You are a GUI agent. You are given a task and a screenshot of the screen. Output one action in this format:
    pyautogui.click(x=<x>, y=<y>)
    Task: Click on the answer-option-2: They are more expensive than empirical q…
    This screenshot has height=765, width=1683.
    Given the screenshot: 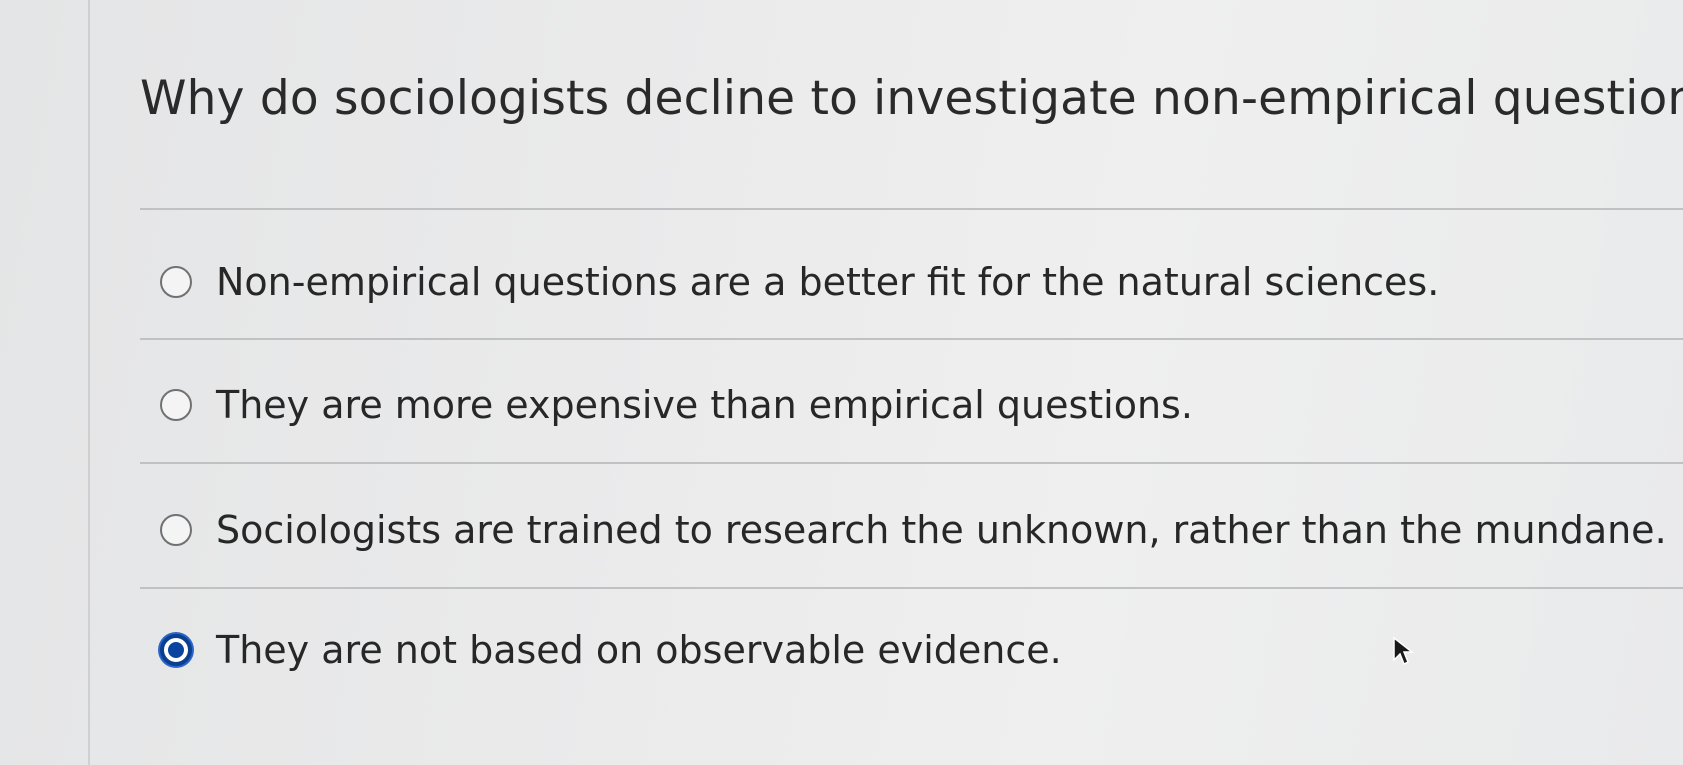 What is the action you would take?
    pyautogui.click(x=676, y=405)
    